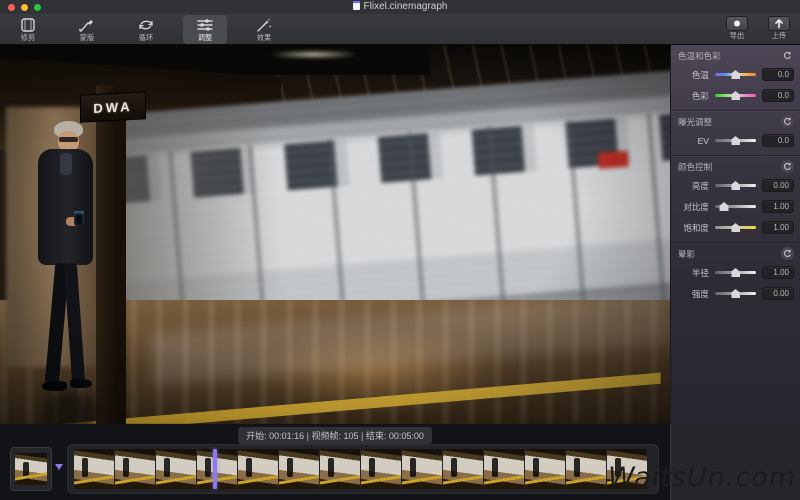  What do you see at coordinates (696, 207) in the screenshot?
I see `slider-label: 对比度` at bounding box center [696, 207].